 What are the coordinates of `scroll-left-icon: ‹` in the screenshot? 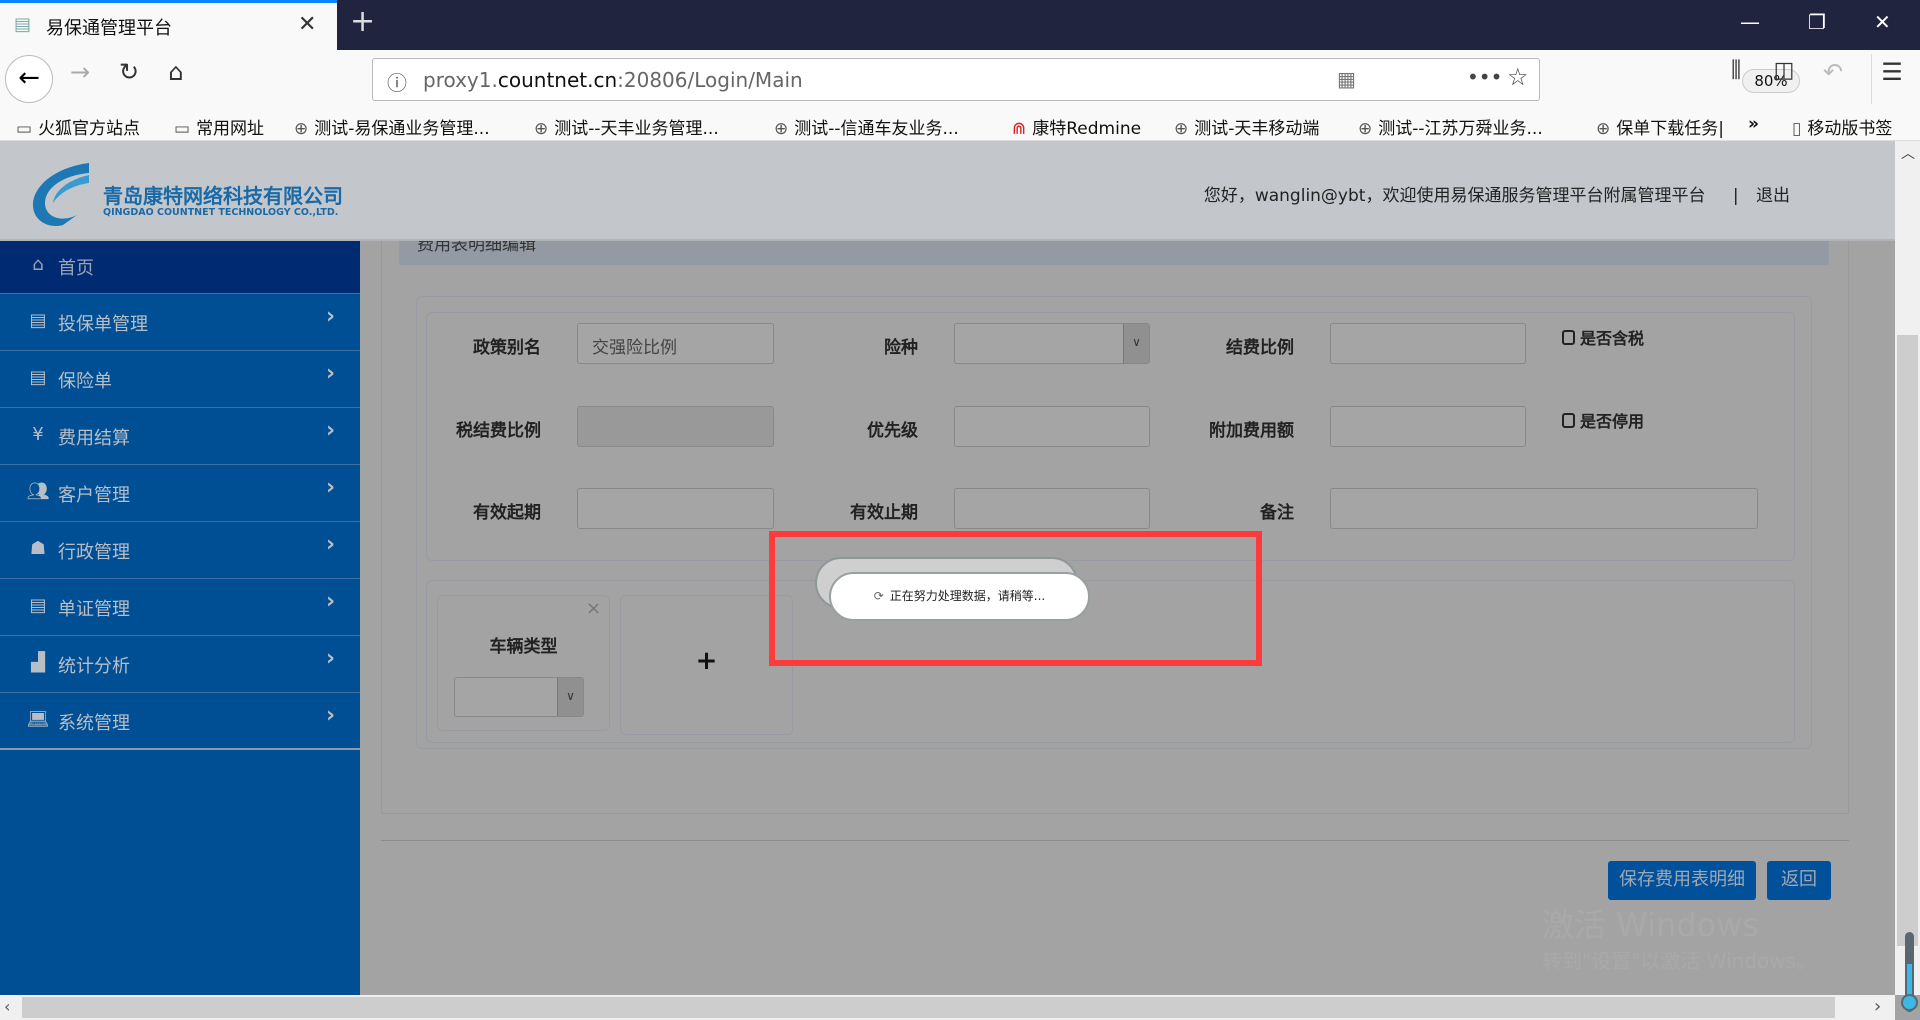 It's located at (7, 1006).